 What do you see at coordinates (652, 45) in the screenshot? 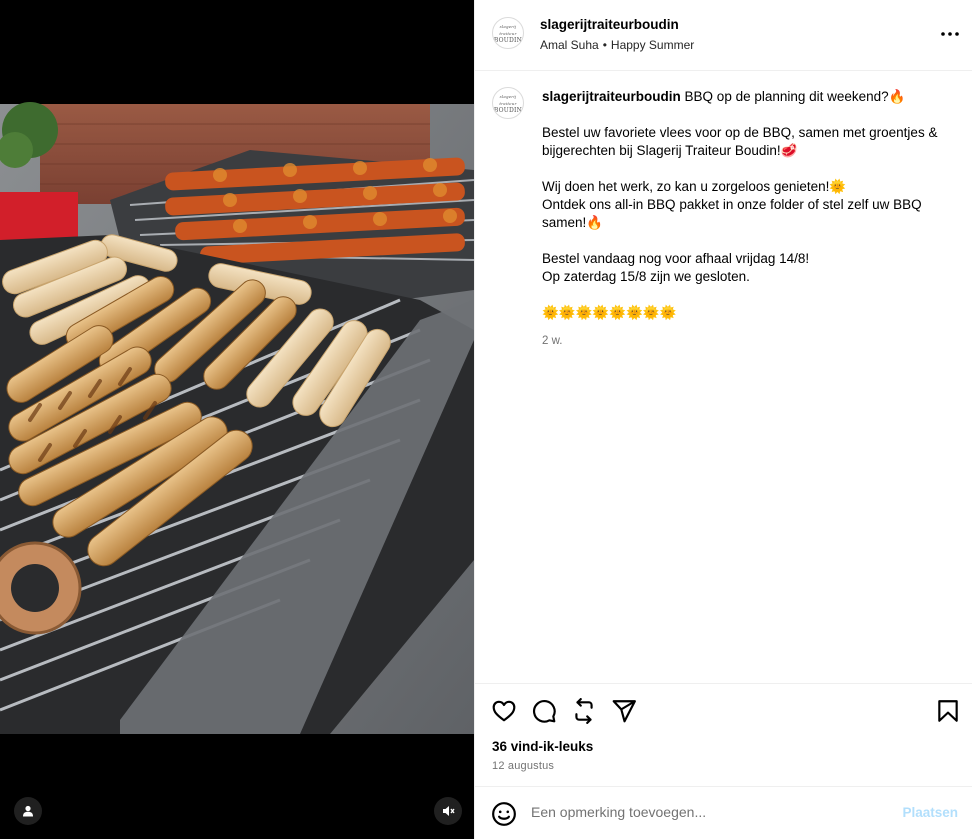
I see `audio-track: Happy Summer` at bounding box center [652, 45].